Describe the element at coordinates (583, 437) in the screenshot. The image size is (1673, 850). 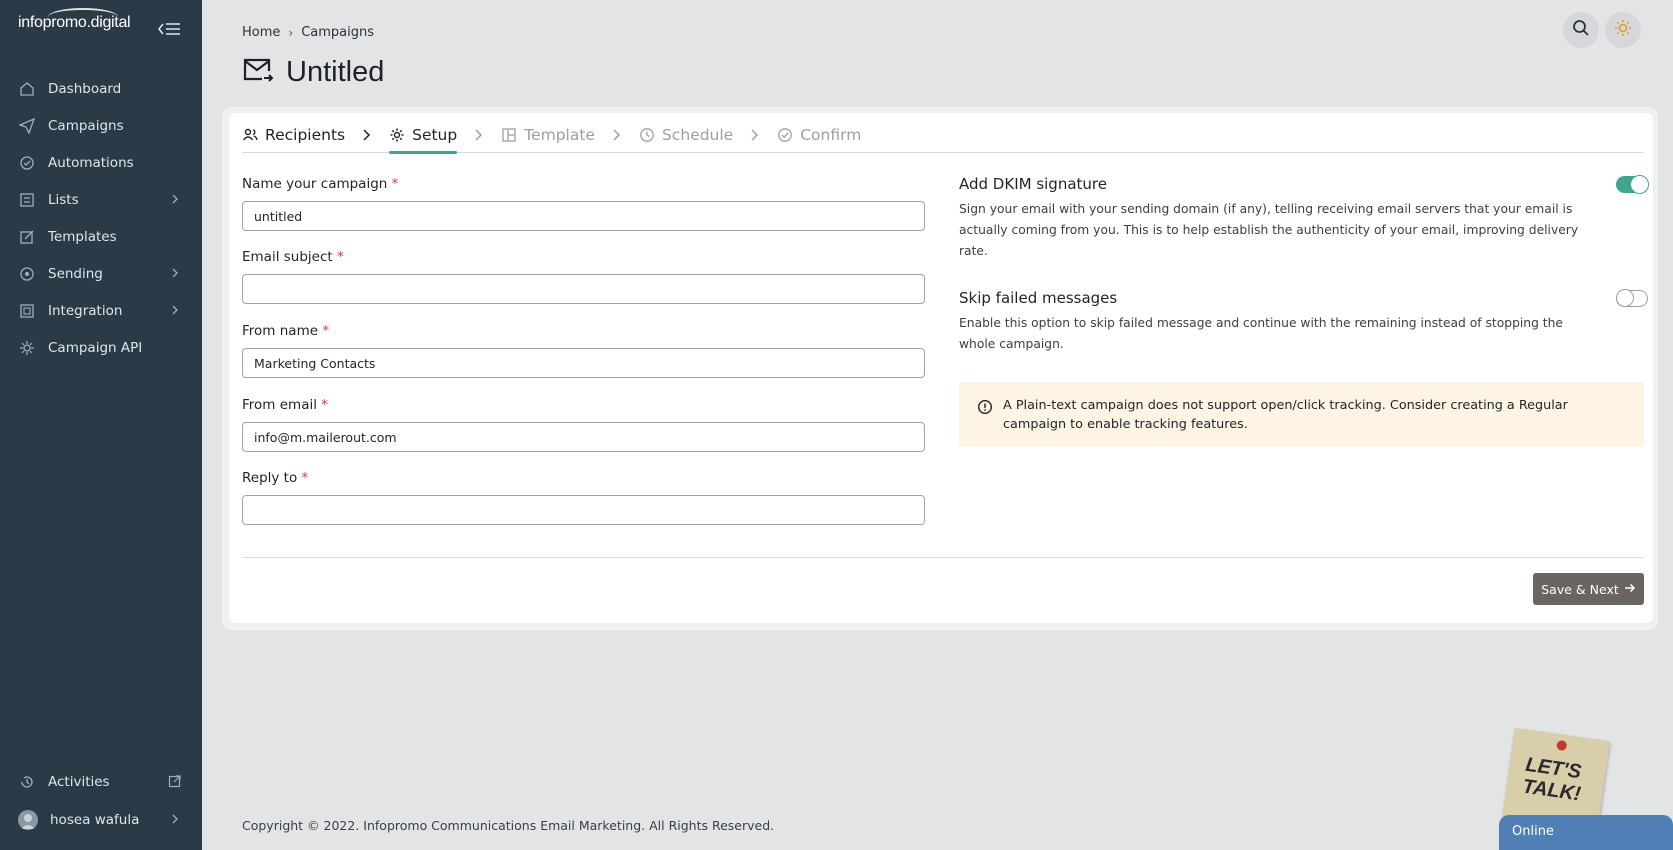
I see `from-email-input` at that location.